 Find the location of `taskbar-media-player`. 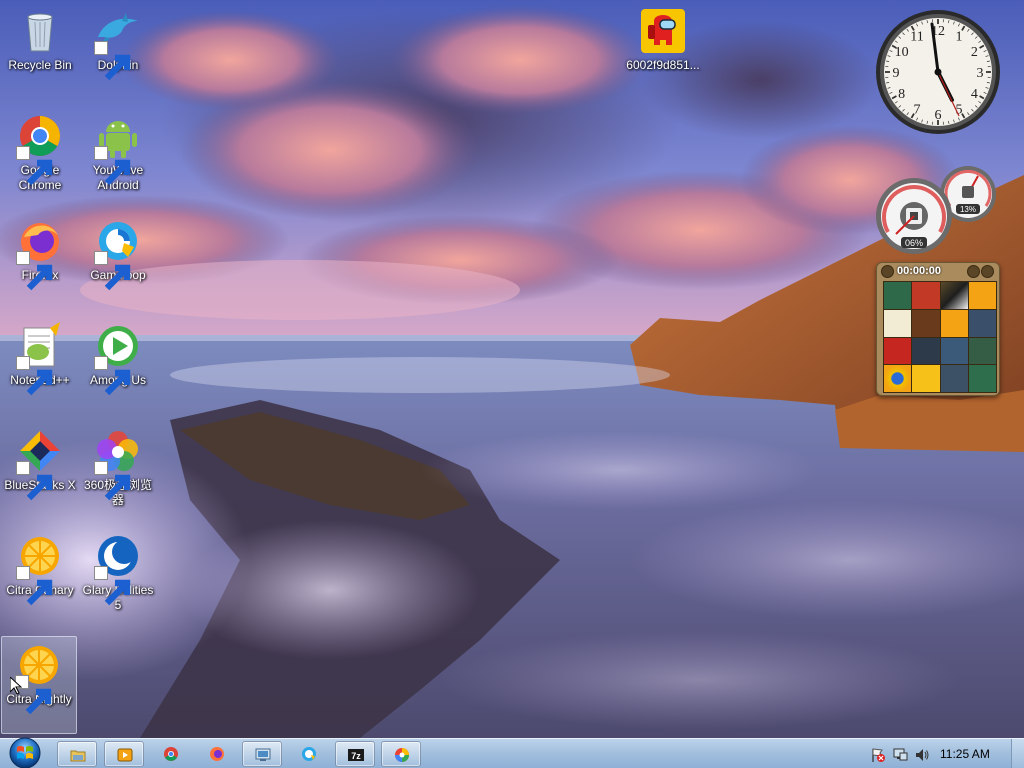

taskbar-media-player is located at coordinates (124, 754).